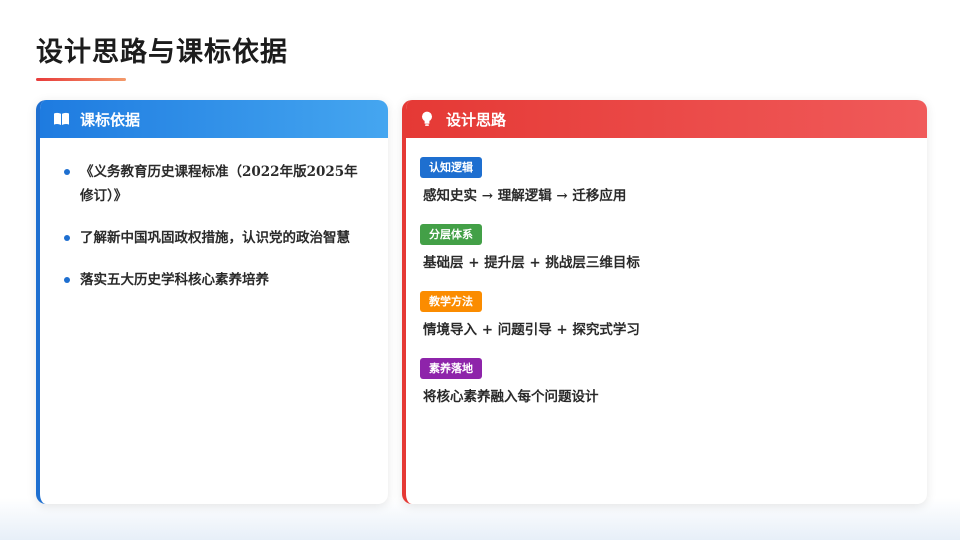 The width and height of the screenshot is (960, 540). Describe the element at coordinates (673, 247) in the screenshot. I see `design-item-tier-system: 分层体系 基础层 + 提升层 + 挑战层三维目标` at that location.